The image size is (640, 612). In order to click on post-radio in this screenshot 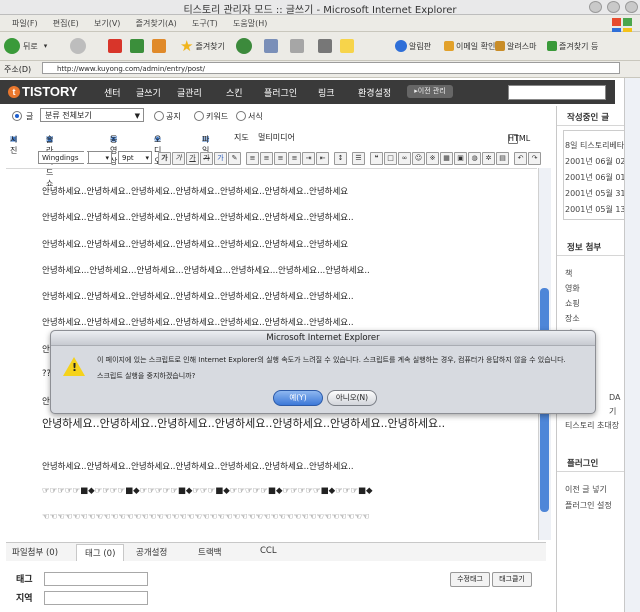, I will do `click(17, 116)`.